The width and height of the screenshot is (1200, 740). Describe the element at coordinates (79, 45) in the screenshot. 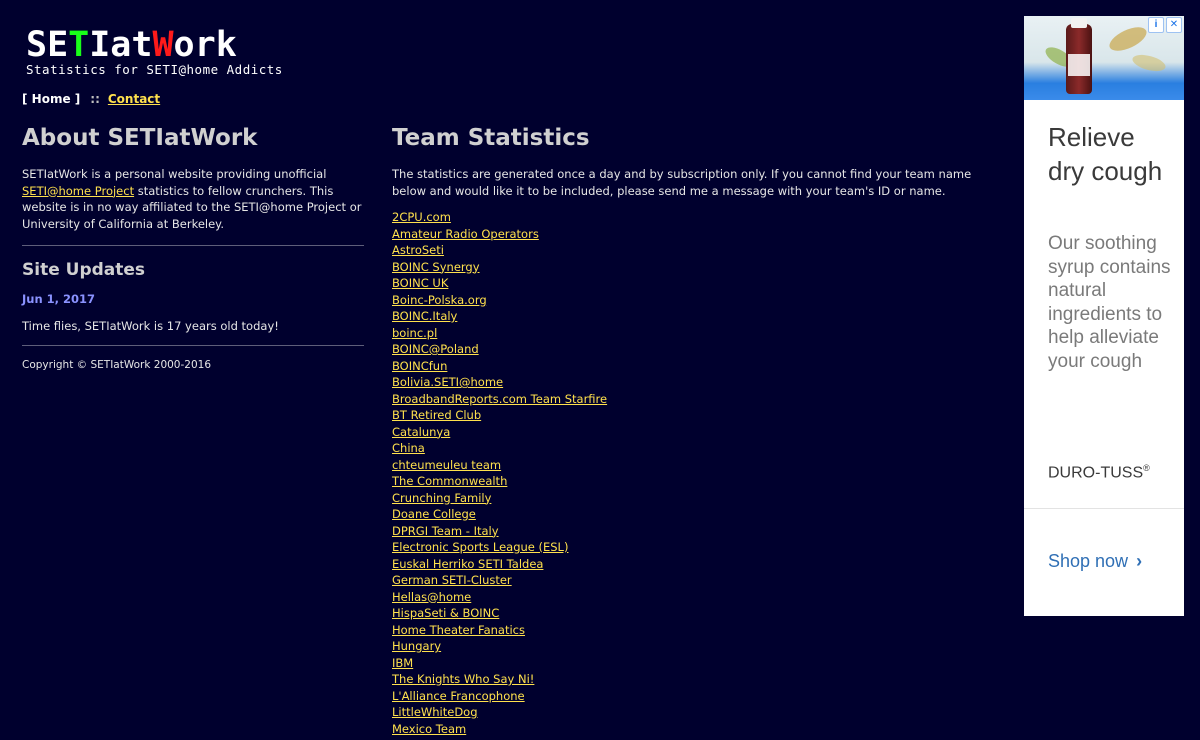

I see `logo-alien-t-icon: T` at that location.